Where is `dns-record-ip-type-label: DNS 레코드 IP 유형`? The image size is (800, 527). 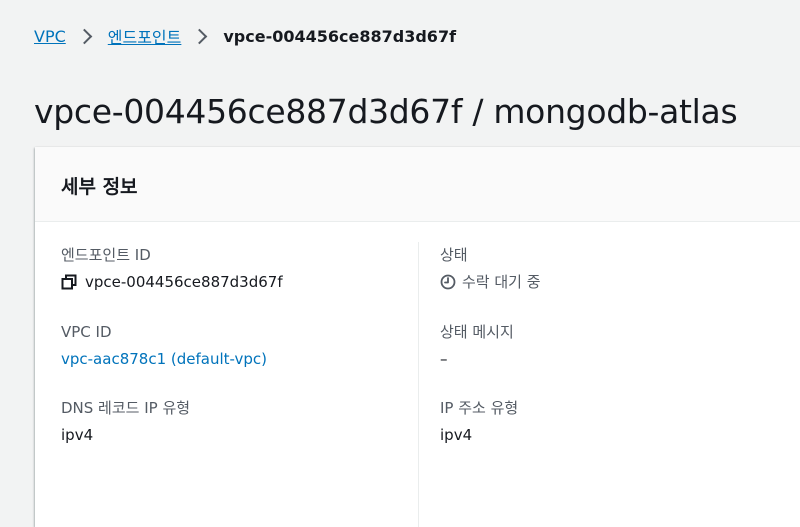 dns-record-ip-type-label: DNS 레코드 IP 유형 is located at coordinates (126, 408).